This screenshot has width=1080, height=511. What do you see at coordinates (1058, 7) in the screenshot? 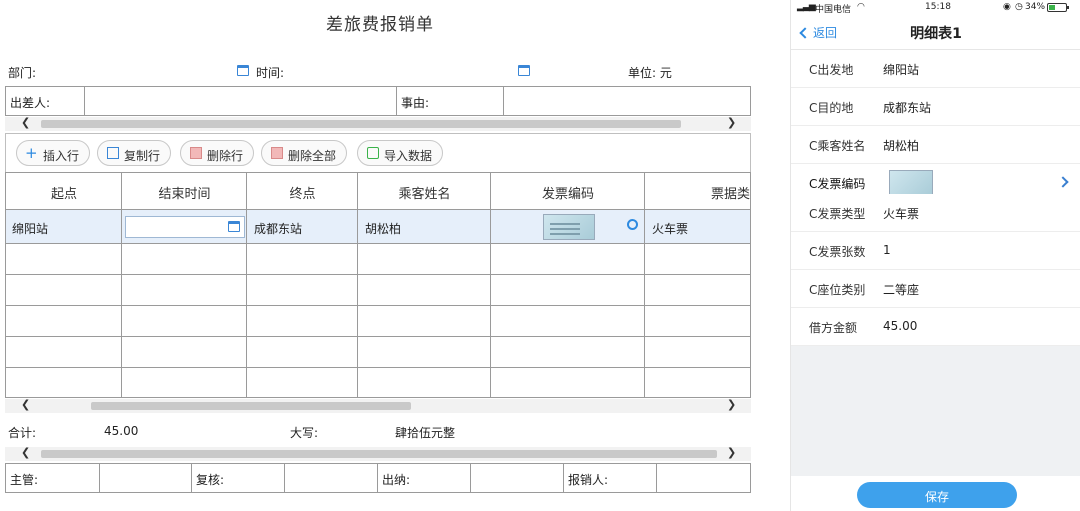
I see `battery-icon` at bounding box center [1058, 7].